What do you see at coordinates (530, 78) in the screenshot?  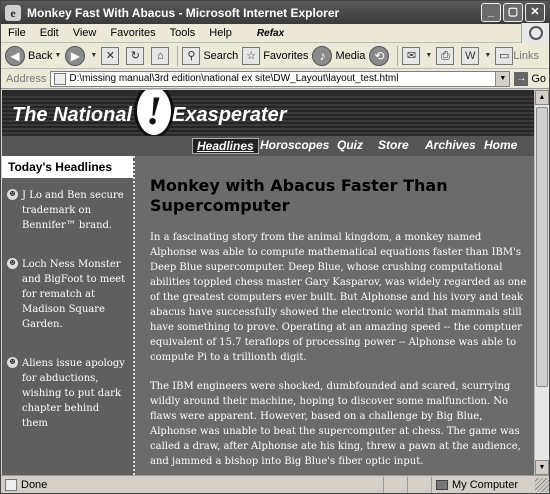 I see `go-button: → Go` at bounding box center [530, 78].